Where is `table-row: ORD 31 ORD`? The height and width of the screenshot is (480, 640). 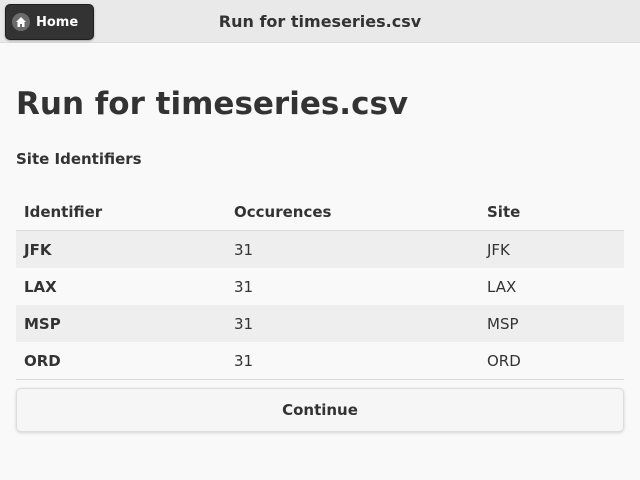
table-row: ORD 31 ORD is located at coordinates (320, 361).